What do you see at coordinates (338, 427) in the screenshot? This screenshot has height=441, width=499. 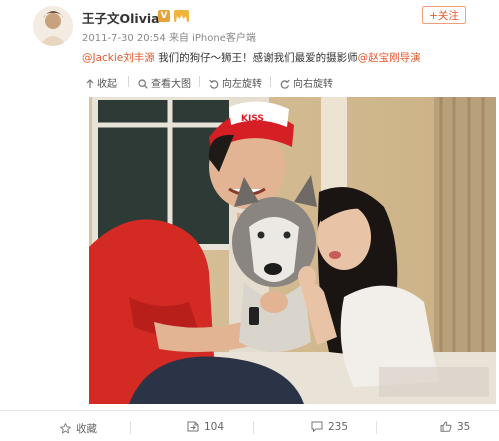 I see `comment-count: 235` at bounding box center [338, 427].